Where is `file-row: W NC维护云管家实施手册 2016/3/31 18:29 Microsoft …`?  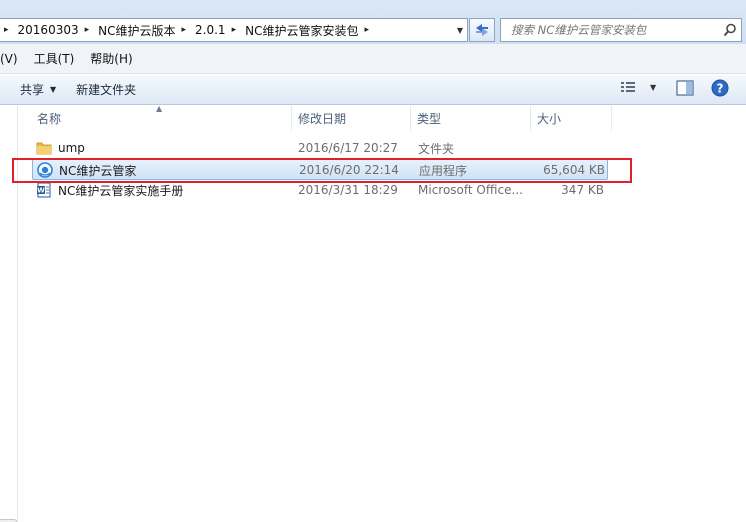
file-row: W NC维护云管家实施手册 2016/3/31 18:29 Microsoft … is located at coordinates (320, 190).